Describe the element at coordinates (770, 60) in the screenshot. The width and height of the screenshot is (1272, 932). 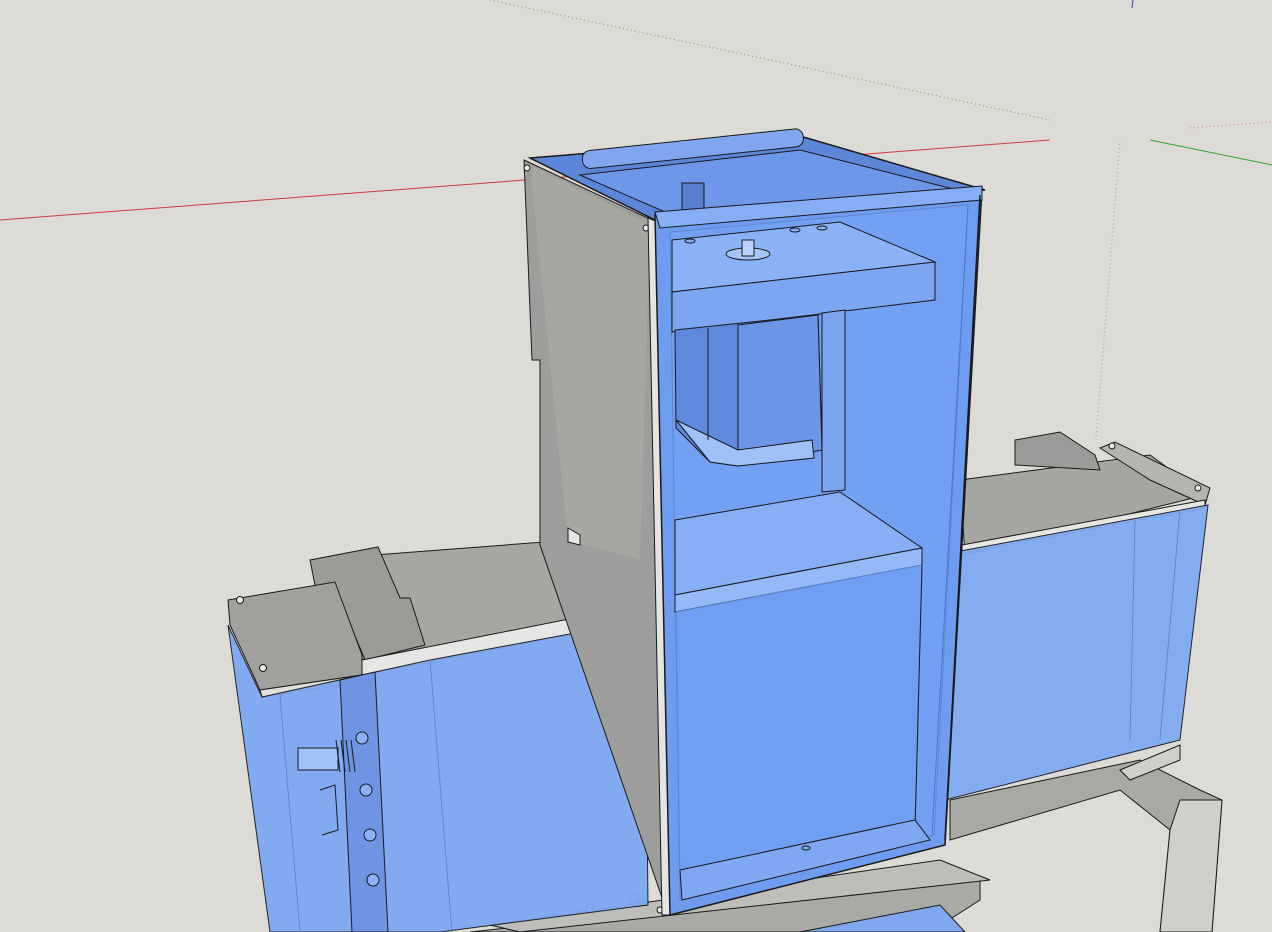
I see `green-axis-dotted` at that location.